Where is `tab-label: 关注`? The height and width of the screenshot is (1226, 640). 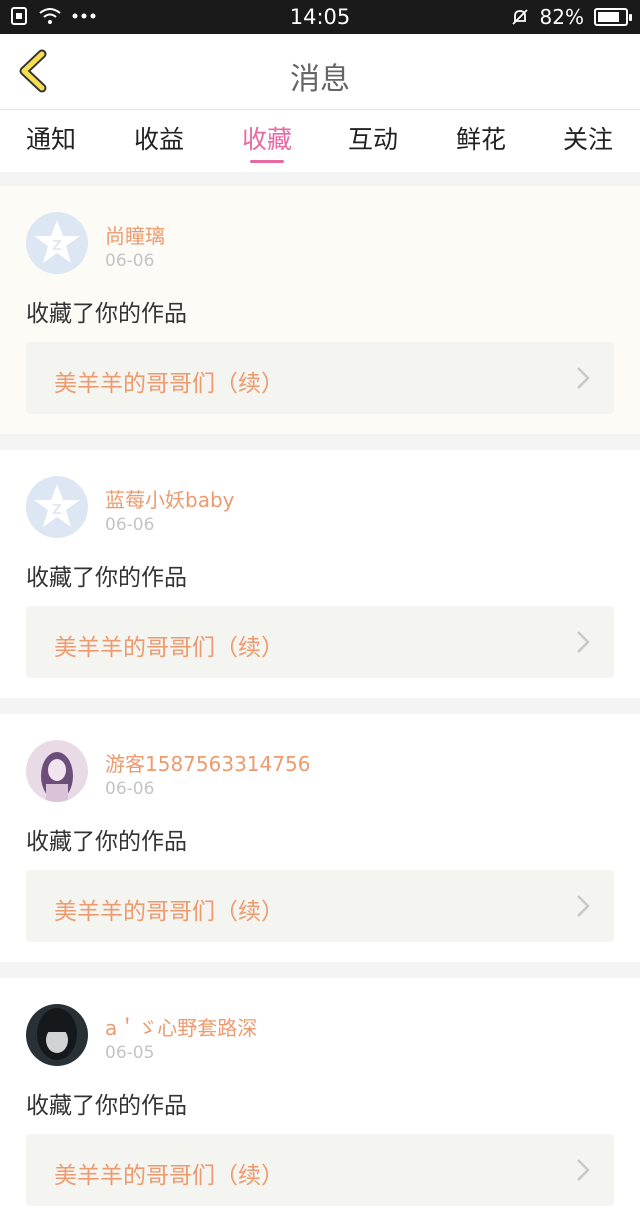
tab-label: 关注 is located at coordinates (587, 139).